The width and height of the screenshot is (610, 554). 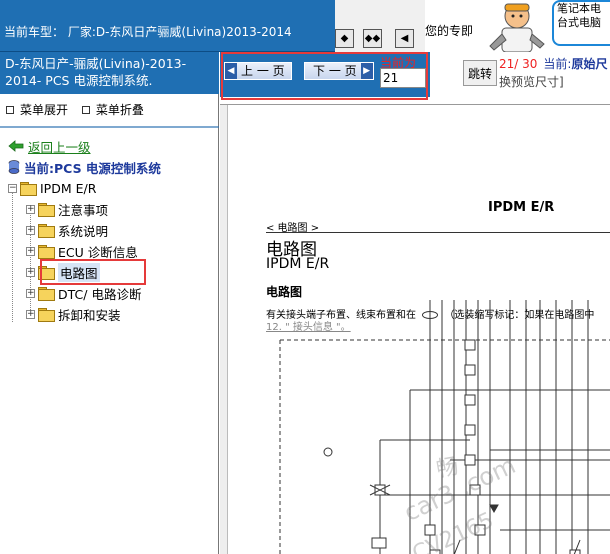 I want to click on tree-item-removal-installation: + 拆卸和安装, so click(x=73, y=314).